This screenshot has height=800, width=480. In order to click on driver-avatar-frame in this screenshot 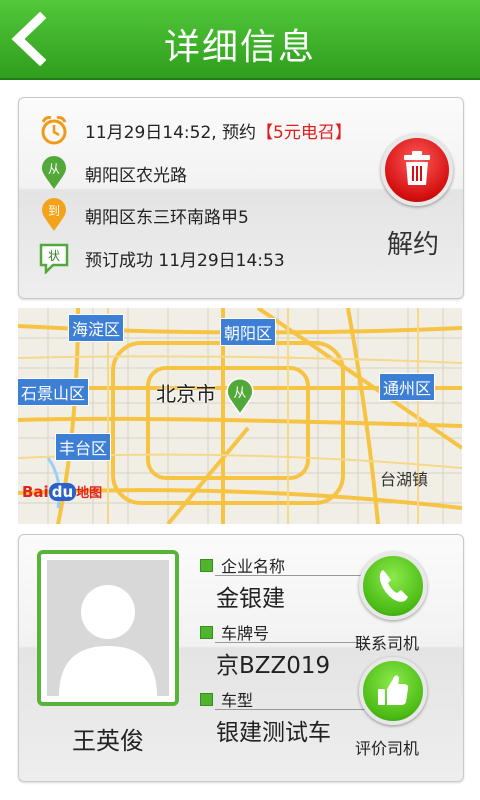, I will do `click(108, 628)`.